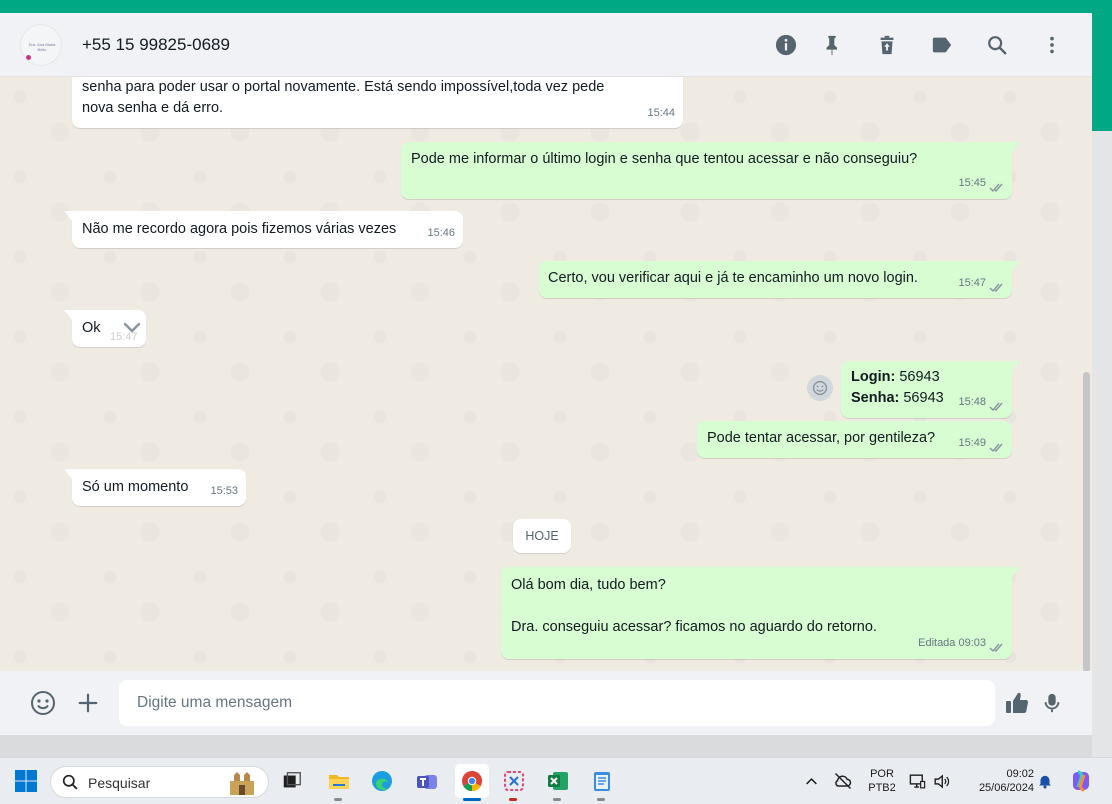 This screenshot has width=1112, height=804. Describe the element at coordinates (1081, 781) in the screenshot. I see `copilot-icon` at that location.